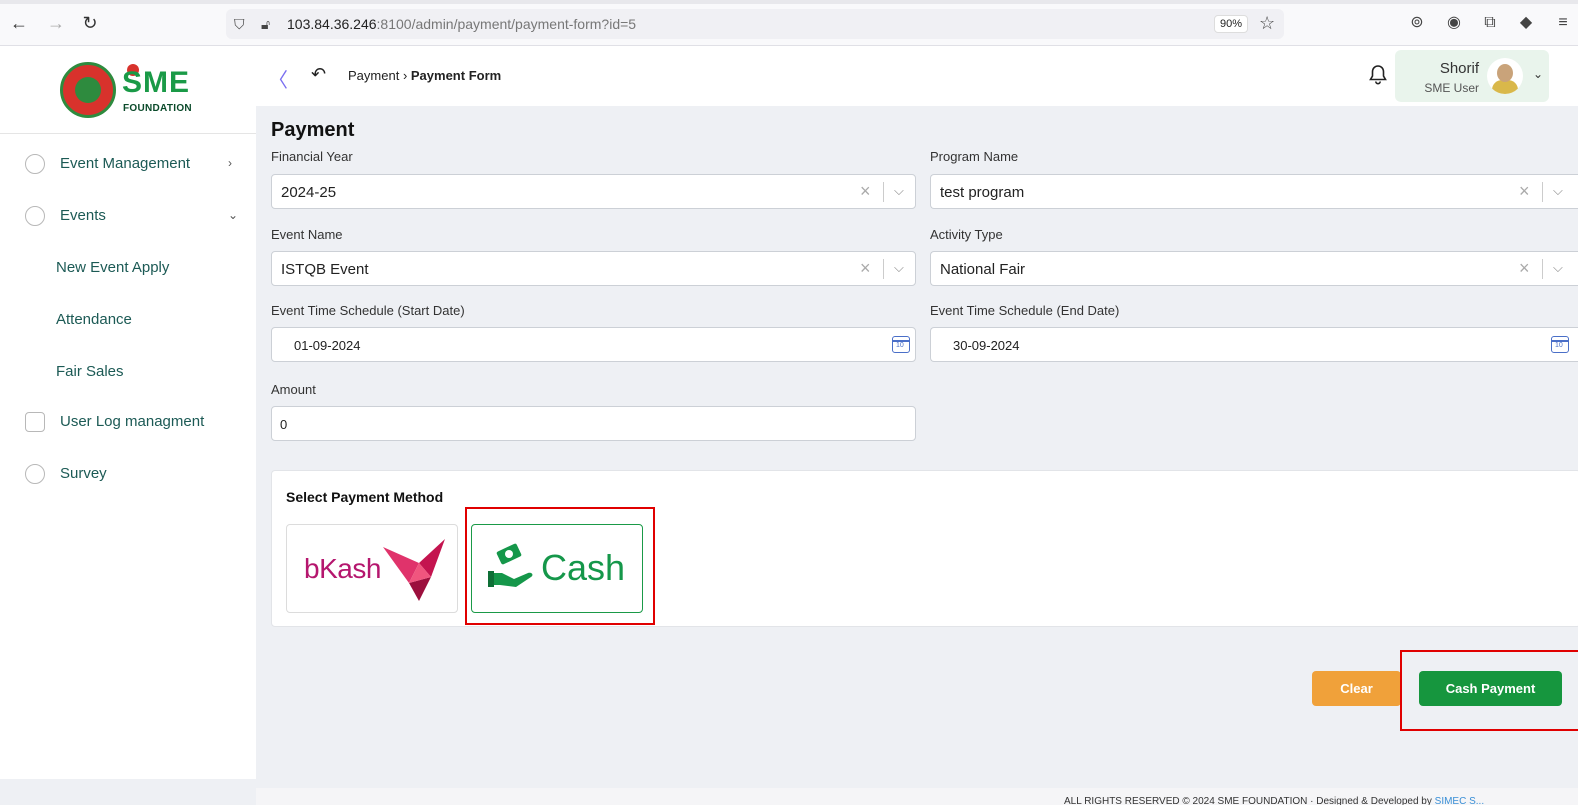 This screenshot has width=1578, height=805. What do you see at coordinates (414, 570) in the screenshot?
I see `bkash-bird-logo-icon` at bounding box center [414, 570].